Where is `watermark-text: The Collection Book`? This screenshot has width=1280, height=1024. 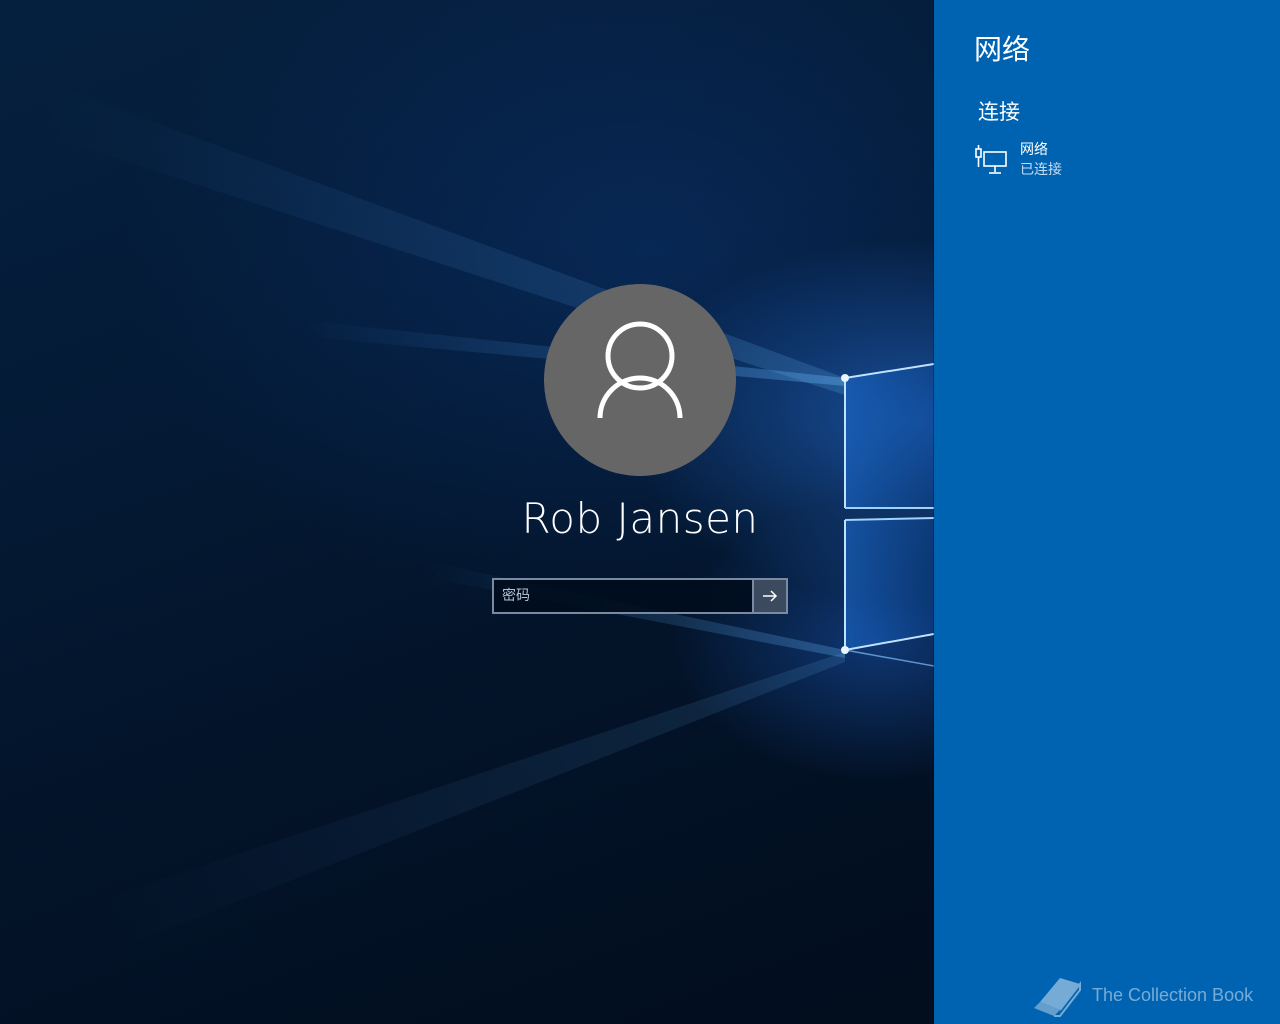
watermark-text: The Collection Book is located at coordinates (1173, 994).